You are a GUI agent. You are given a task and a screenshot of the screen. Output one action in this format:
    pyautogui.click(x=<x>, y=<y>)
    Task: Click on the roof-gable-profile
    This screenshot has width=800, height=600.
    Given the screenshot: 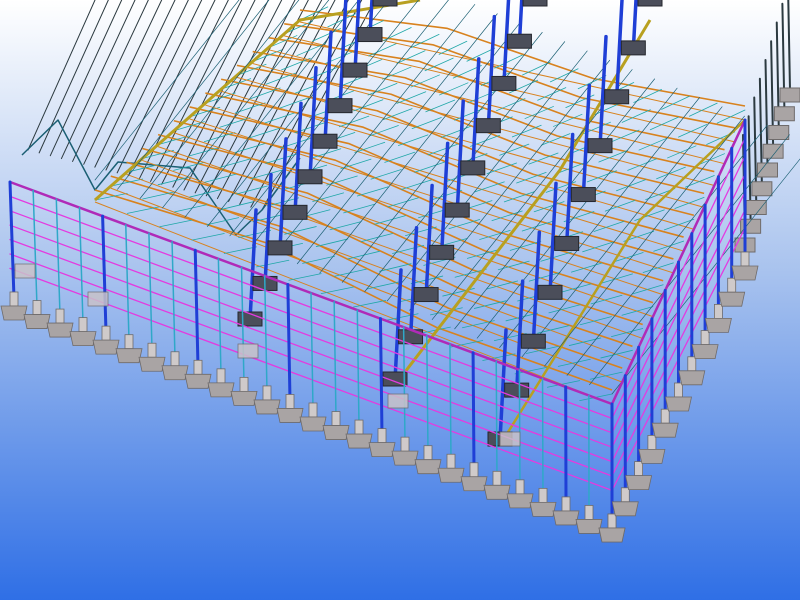 What is the action you would take?
    pyautogui.click(x=161, y=177)
    